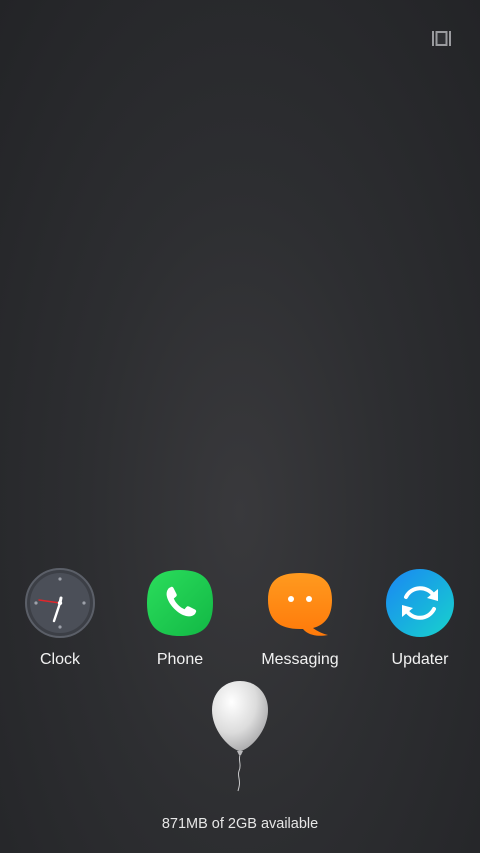  I want to click on app-label: Phone, so click(180, 659).